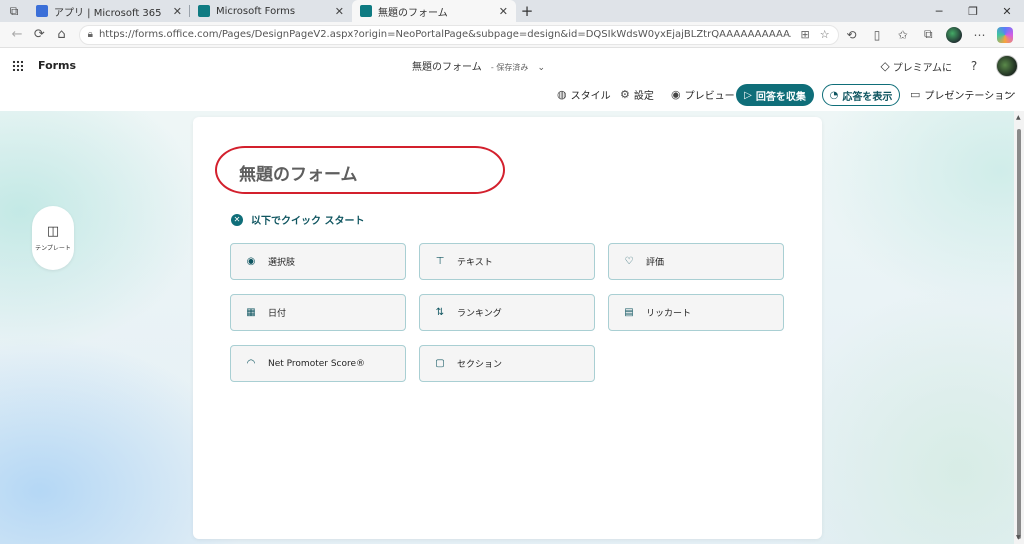 The height and width of the screenshot is (544, 1024). I want to click on split-screen-icon: ▯, so click(877, 35).